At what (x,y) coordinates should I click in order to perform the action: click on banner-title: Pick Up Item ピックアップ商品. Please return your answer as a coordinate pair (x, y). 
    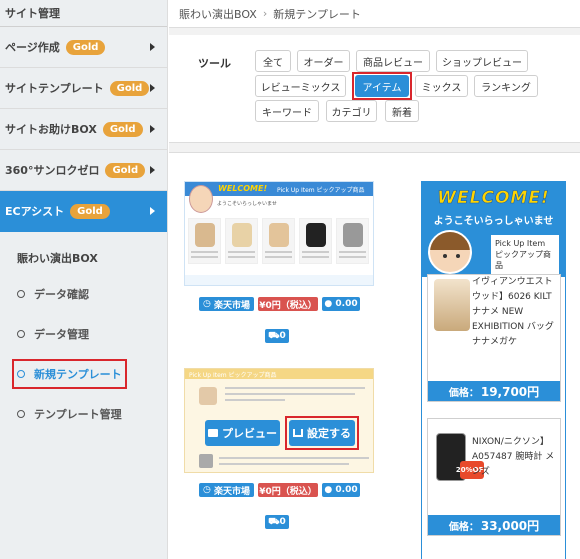
    Looking at the image, I should click on (233, 375).